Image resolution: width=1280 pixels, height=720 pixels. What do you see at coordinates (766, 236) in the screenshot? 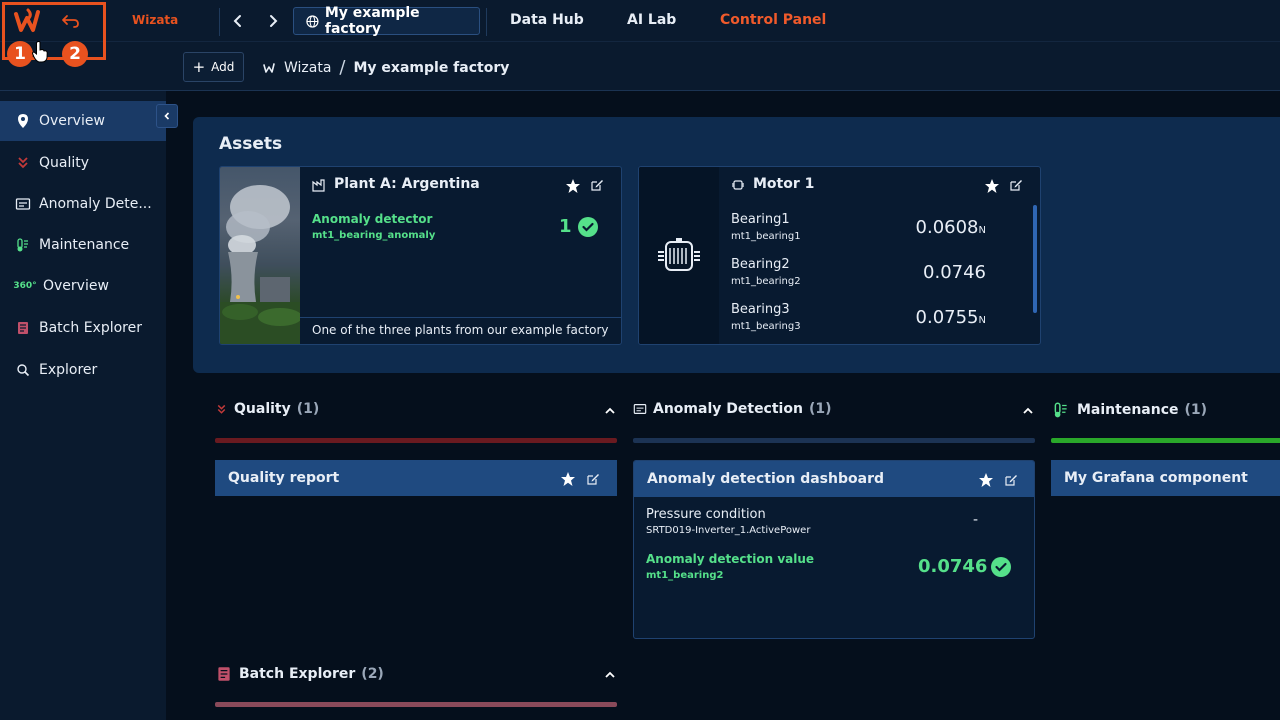
I see `bearing1-id: mt1_bearing1` at bounding box center [766, 236].